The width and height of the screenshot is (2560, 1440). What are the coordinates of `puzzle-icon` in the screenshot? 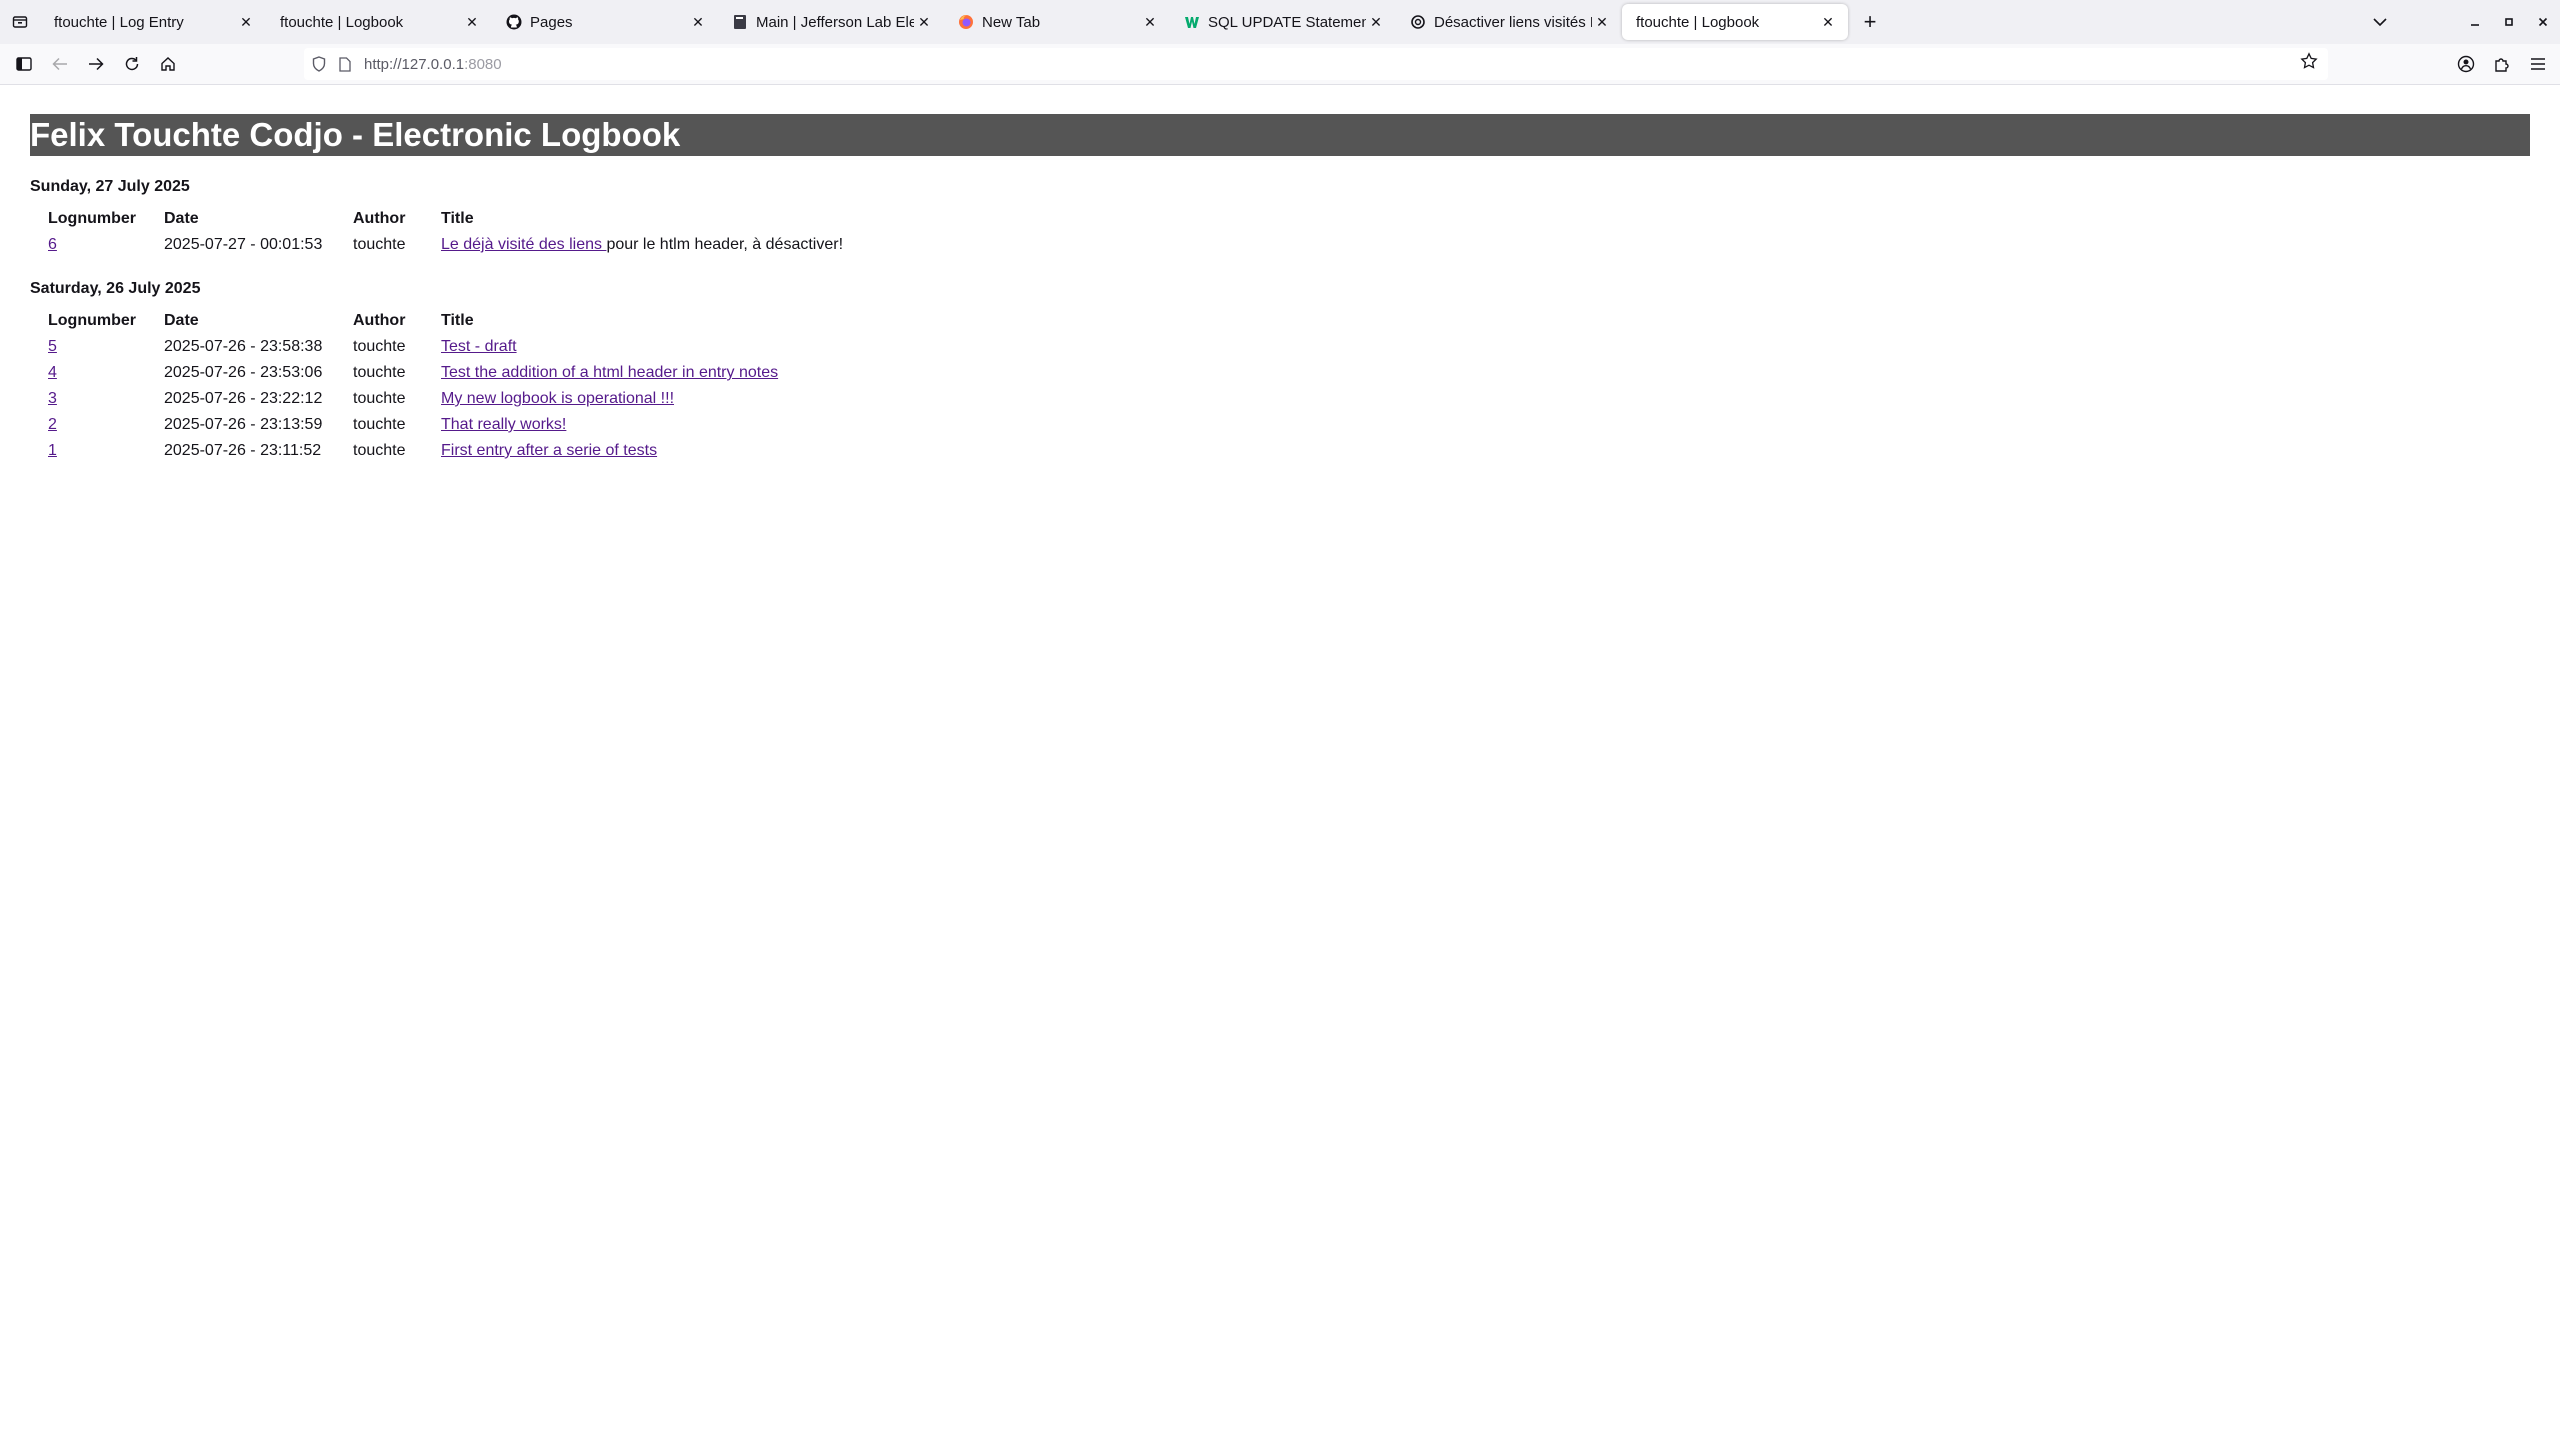 It's located at (2502, 65).